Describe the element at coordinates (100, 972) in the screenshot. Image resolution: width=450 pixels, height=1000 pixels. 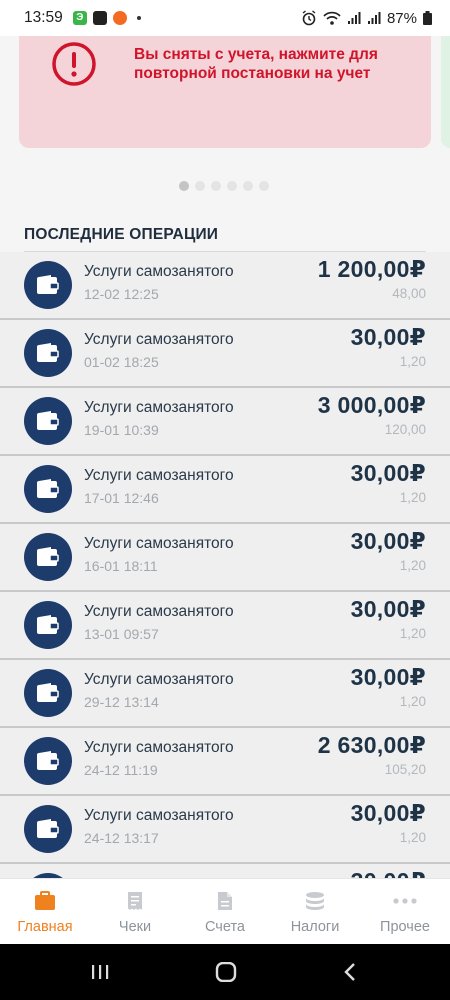
I see `recents-icon` at that location.